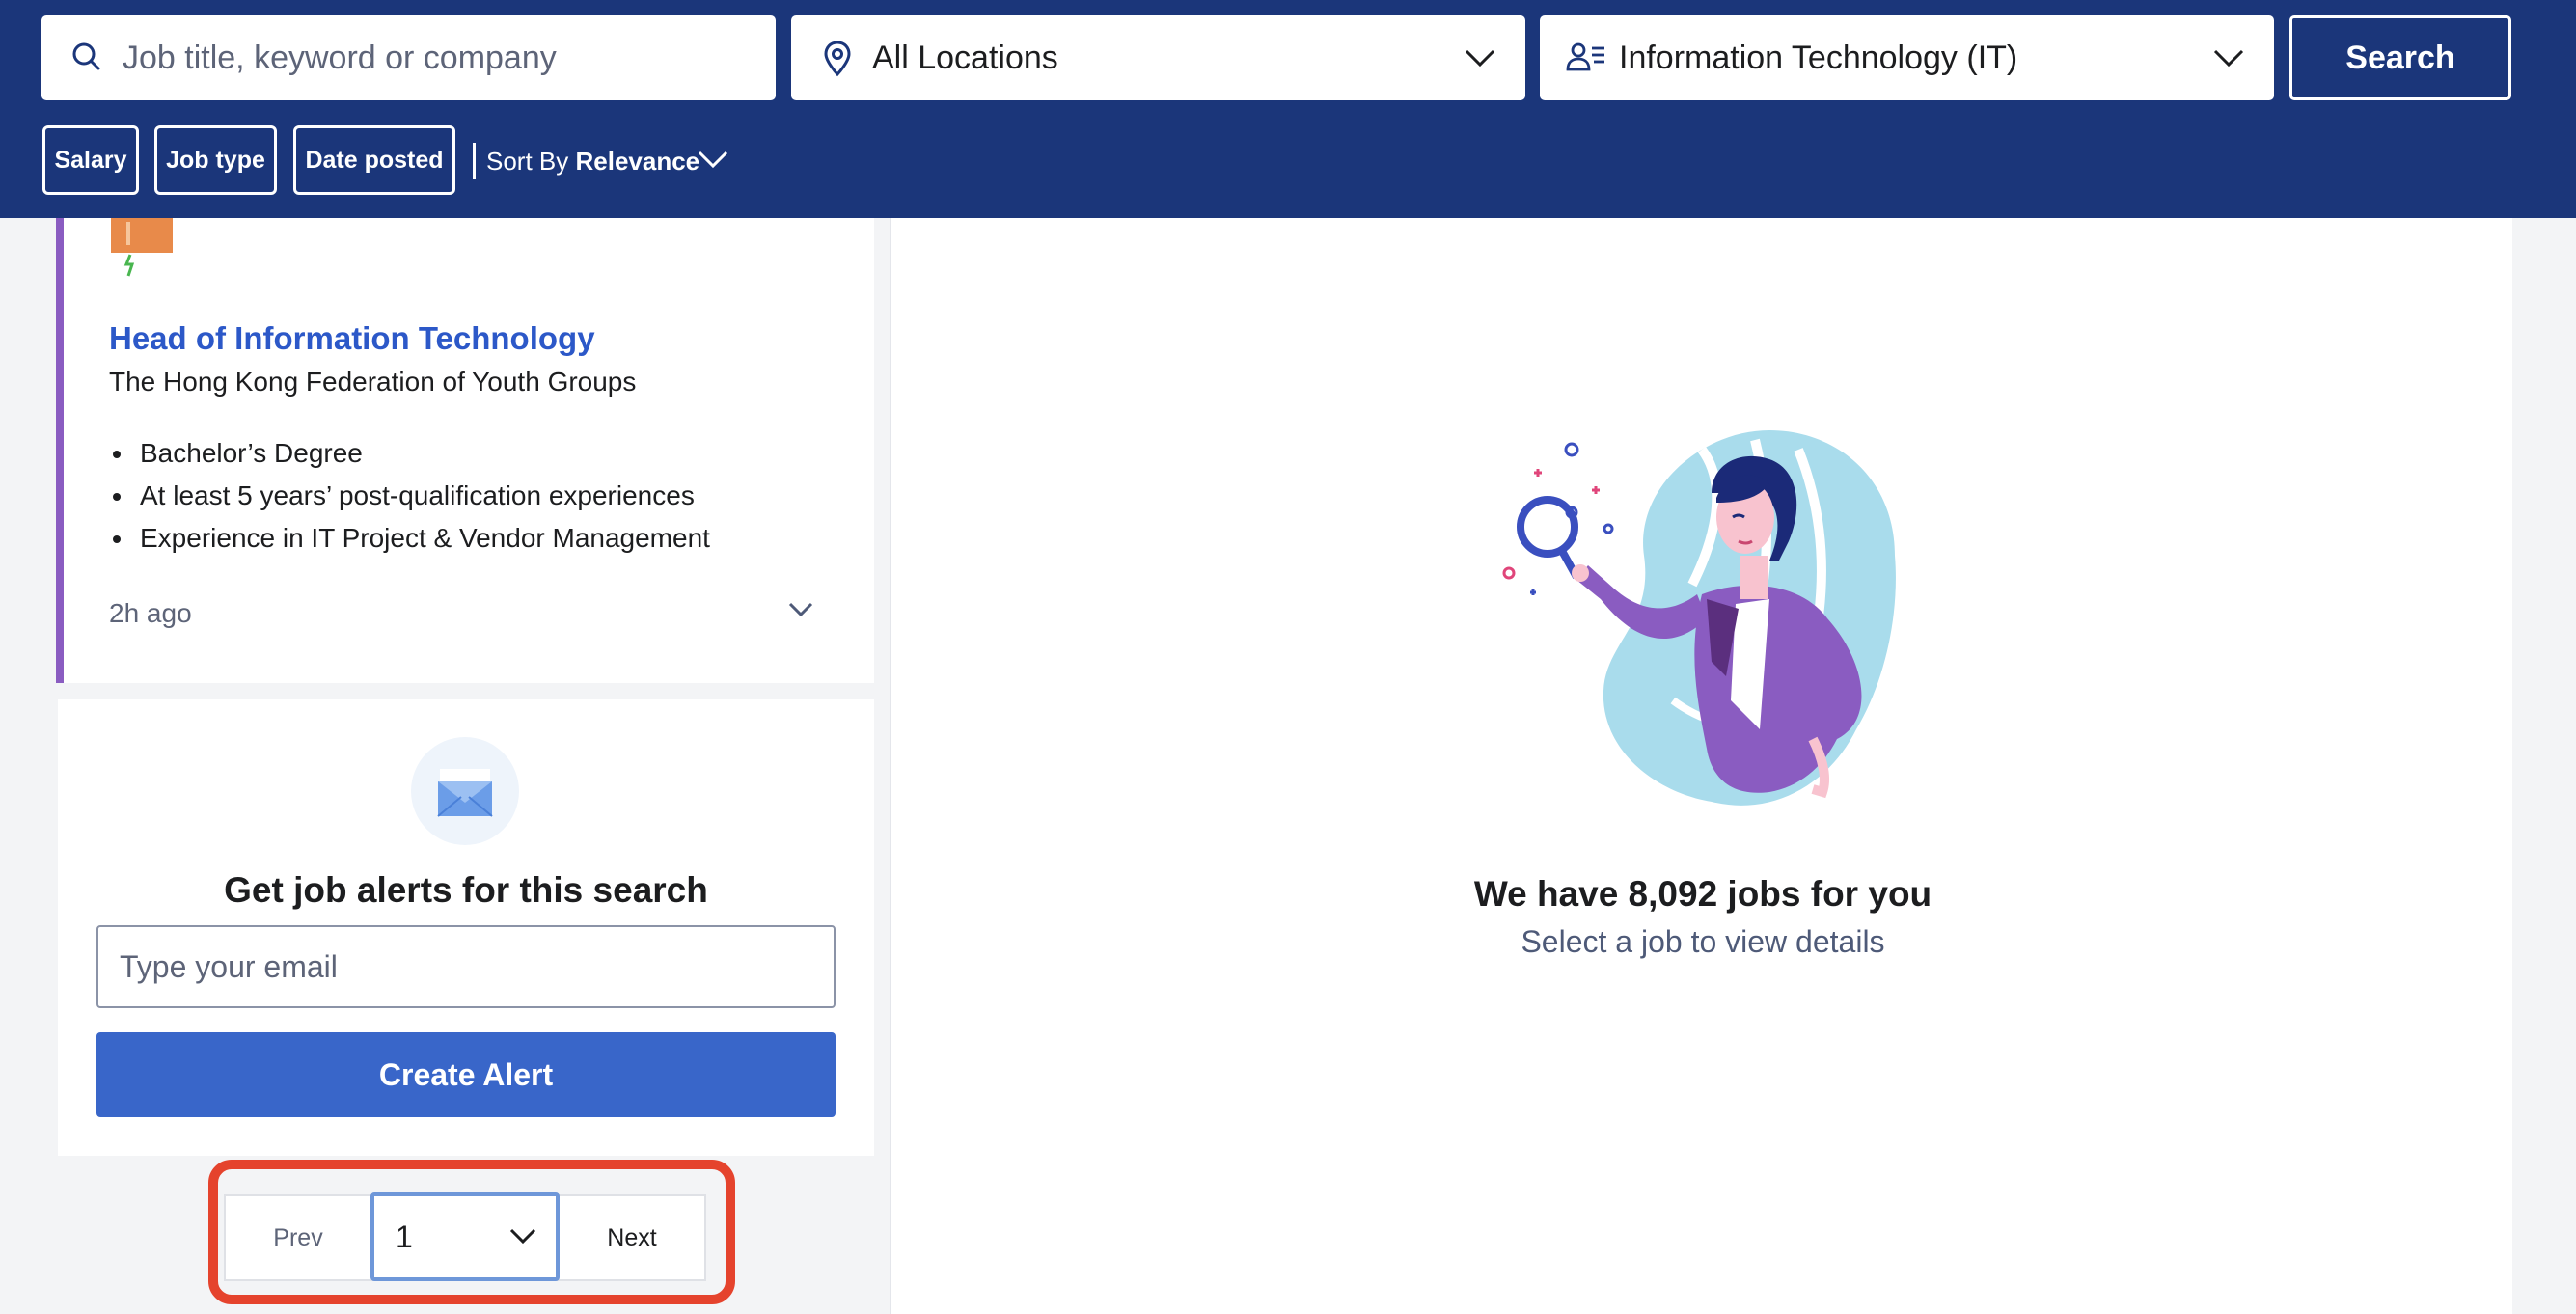  What do you see at coordinates (1703, 941) in the screenshot?
I see `select-job-hint: Select a job to view details` at bounding box center [1703, 941].